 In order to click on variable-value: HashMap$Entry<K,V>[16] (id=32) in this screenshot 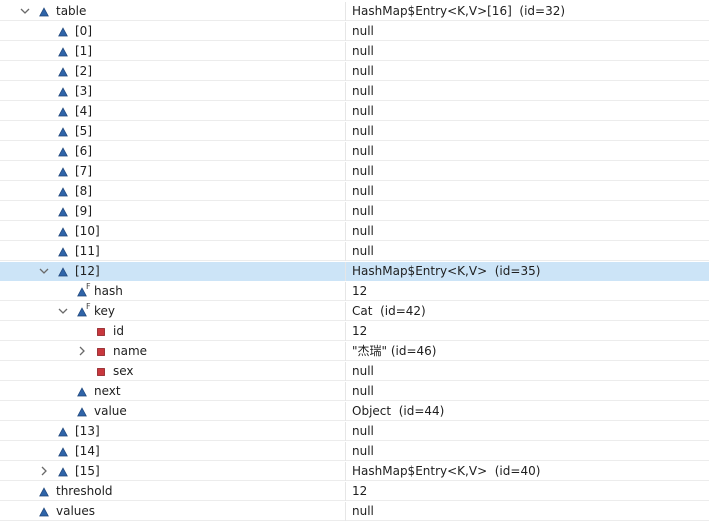, I will do `click(459, 11)`.